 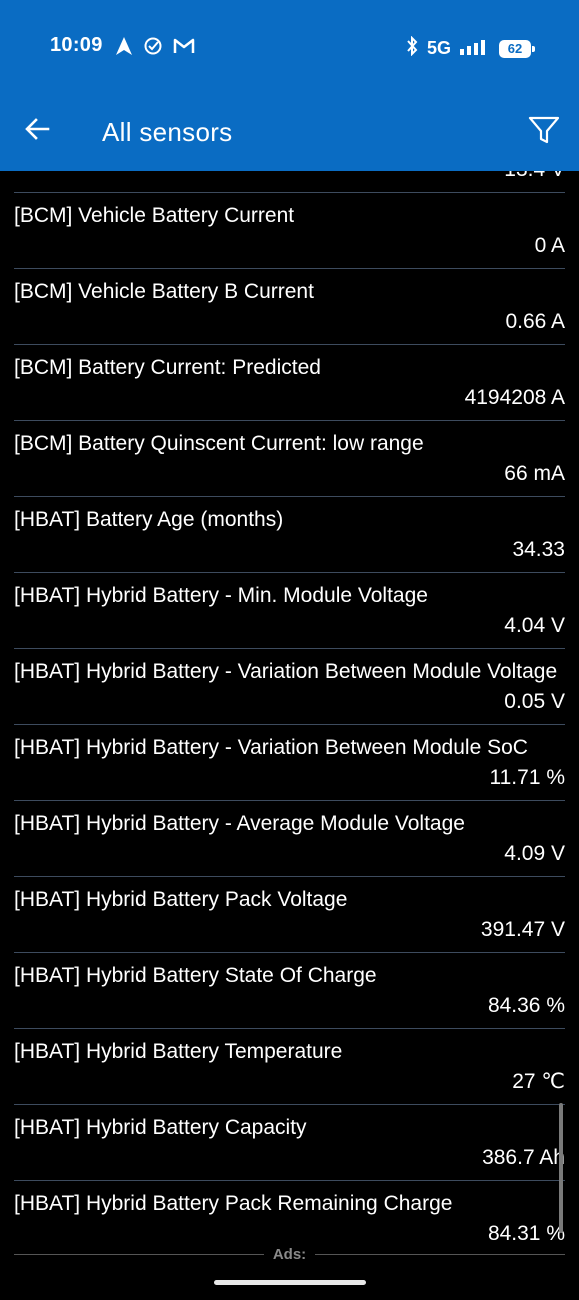 What do you see at coordinates (526, 1005) in the screenshot?
I see `sensor-value: 84.36 %` at bounding box center [526, 1005].